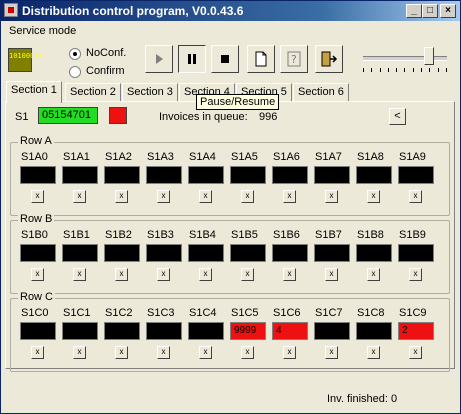 The image size is (461, 414). What do you see at coordinates (238, 102) in the screenshot?
I see `pause-resume-tooltip: Pause/Resume` at bounding box center [238, 102].